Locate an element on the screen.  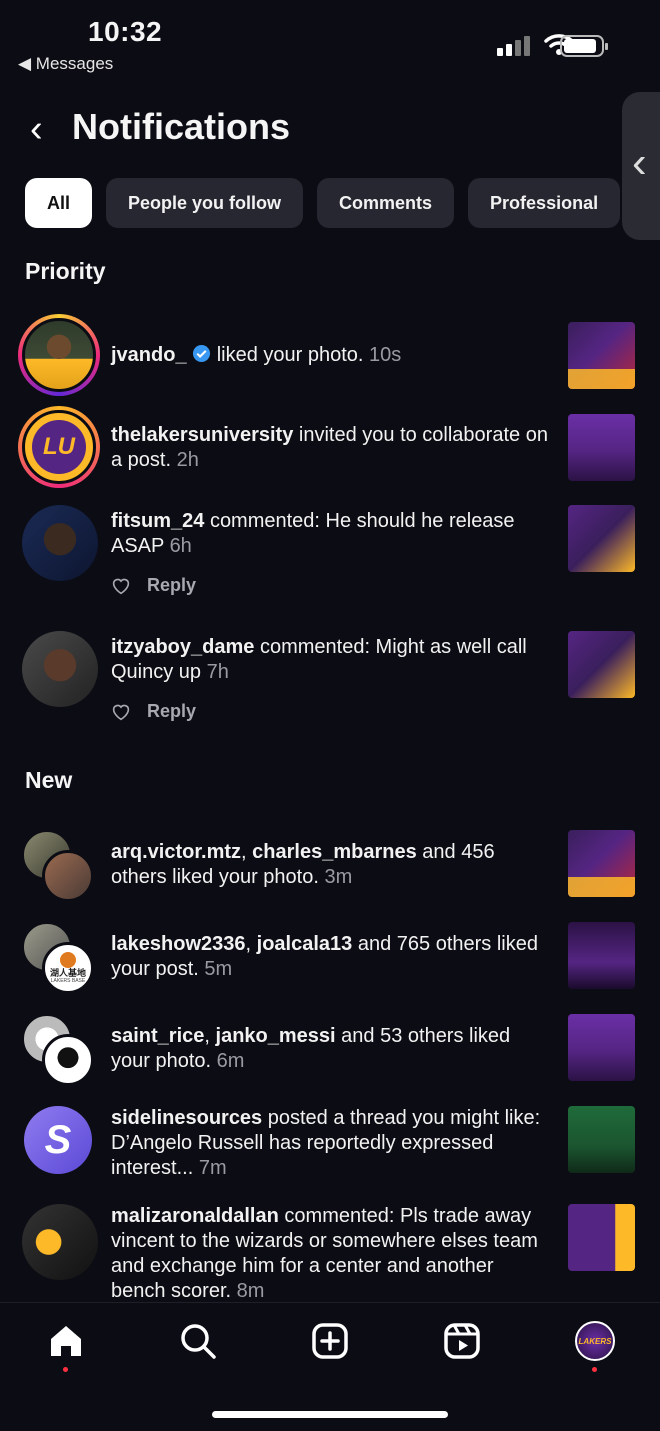
home-icon is located at coordinates (66, 1341).